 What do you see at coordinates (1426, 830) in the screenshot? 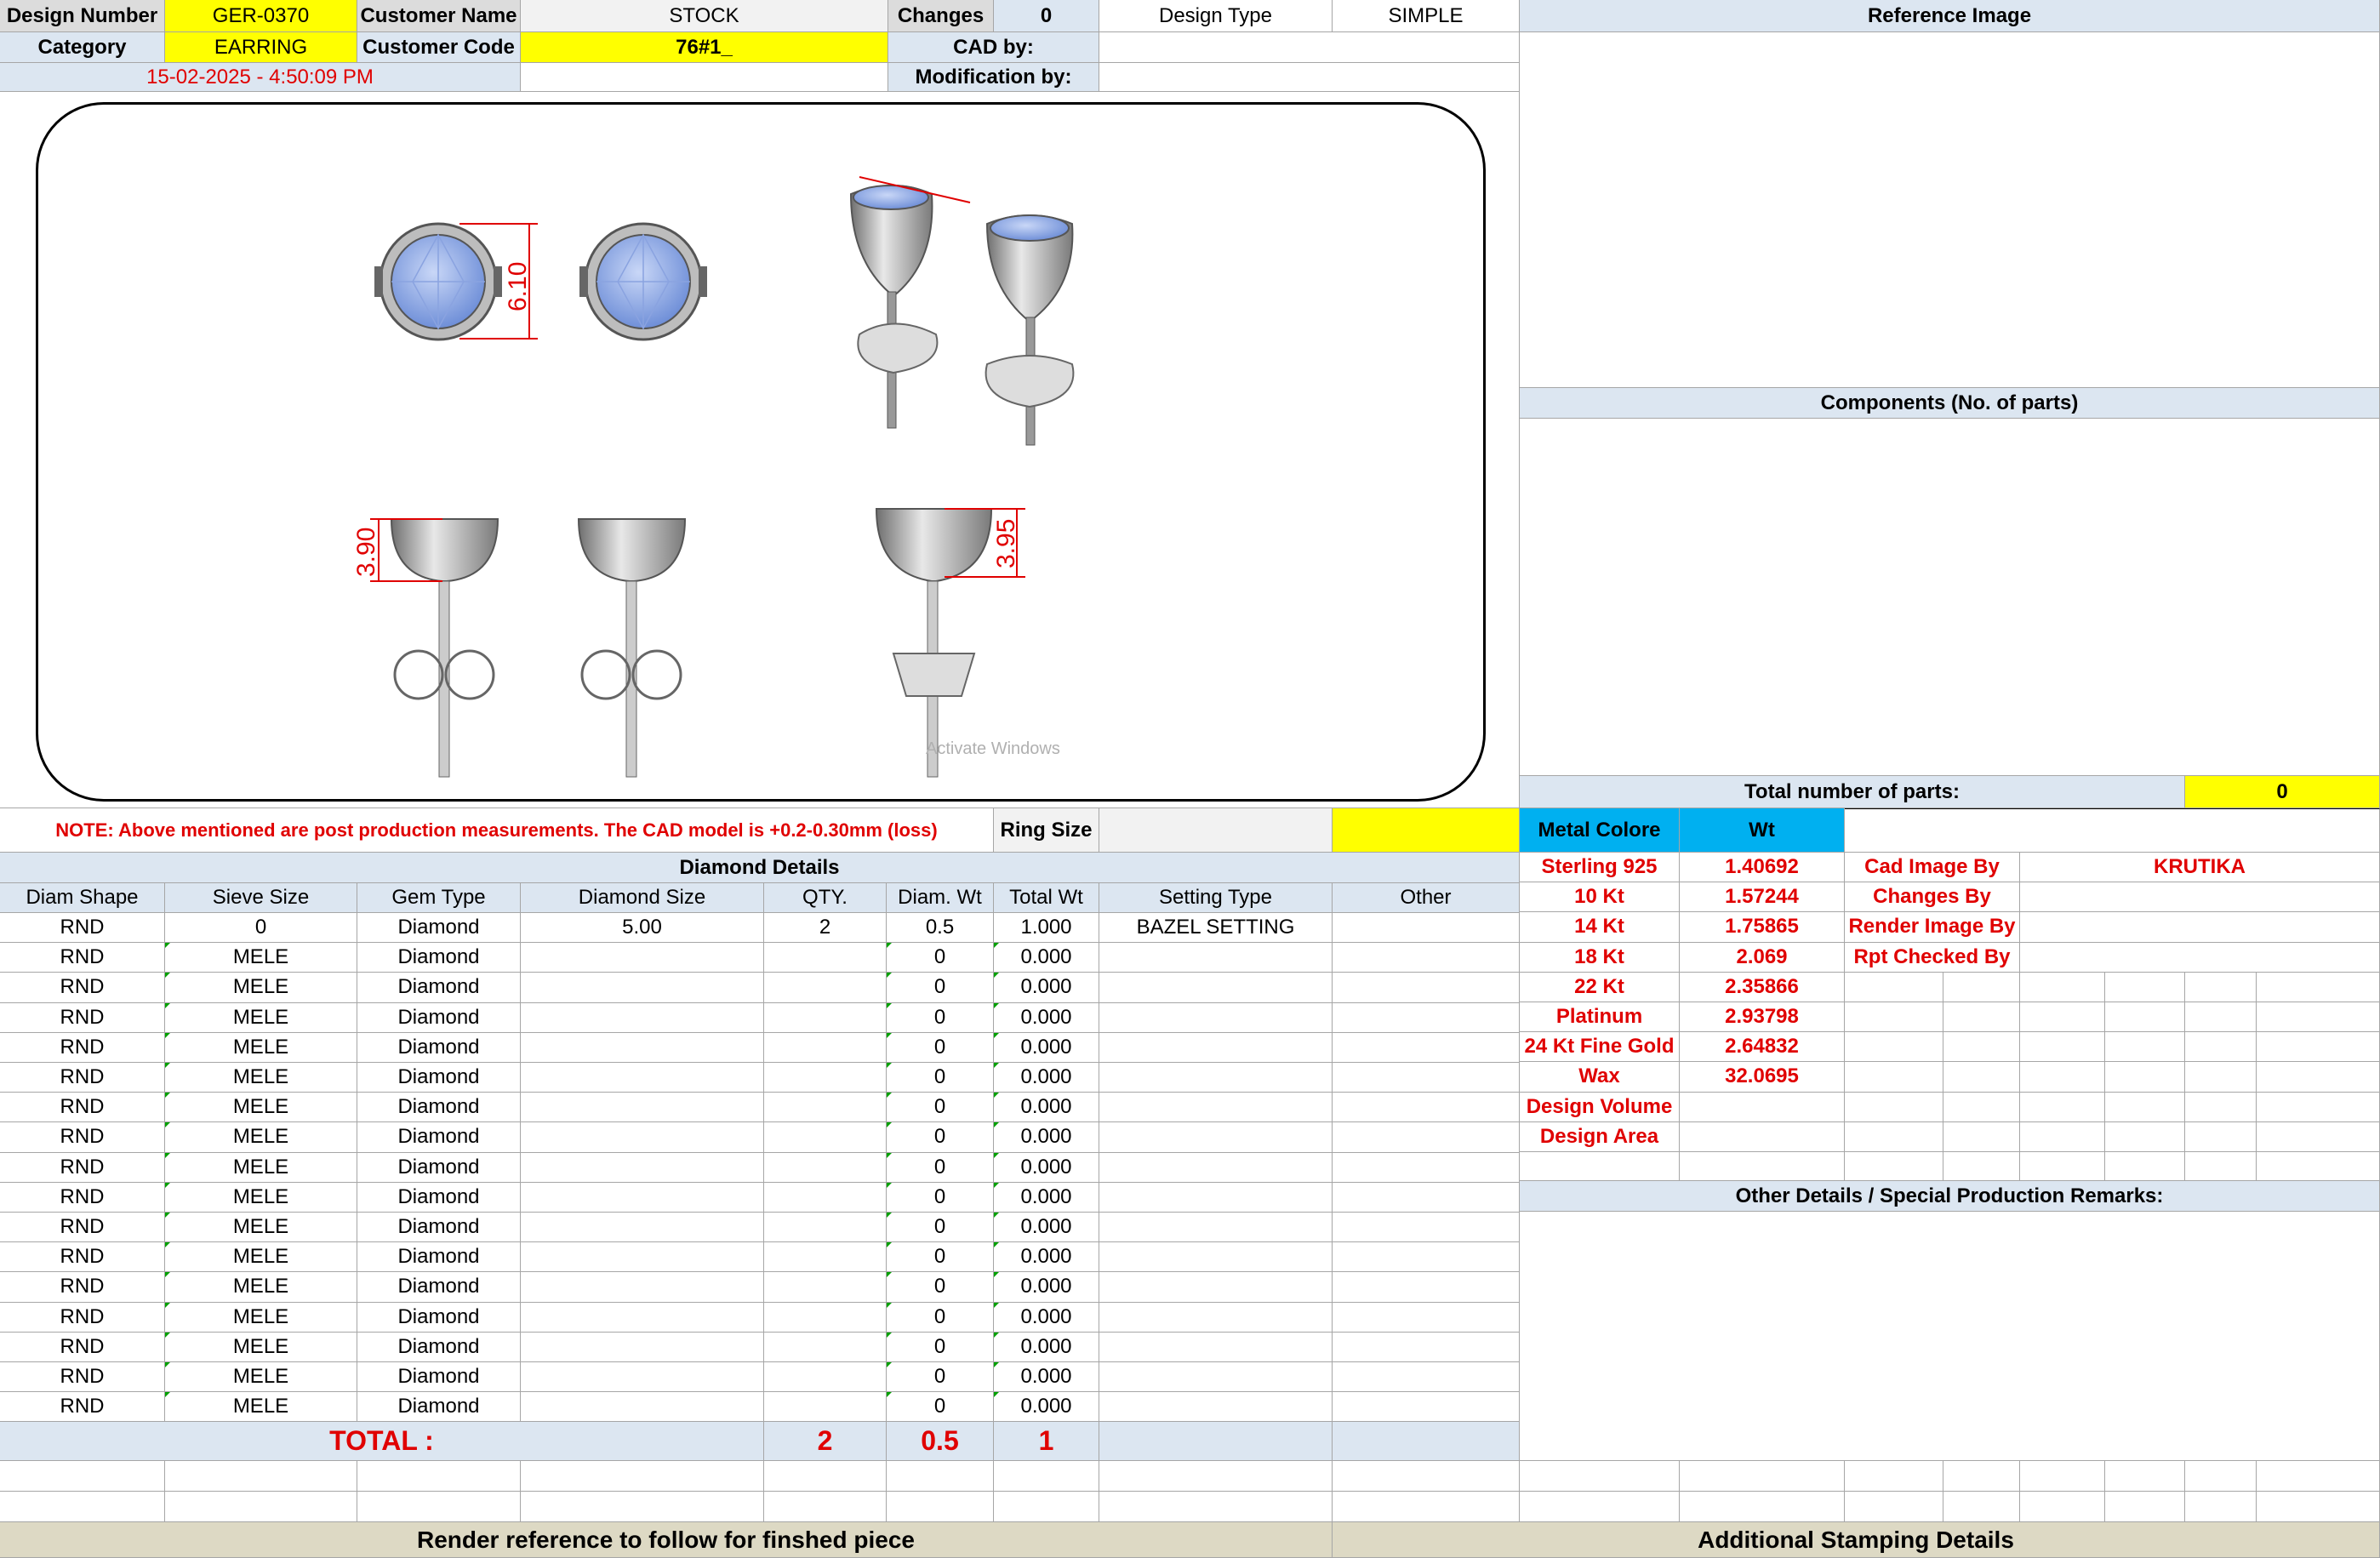
I see `ring-size-highlight` at bounding box center [1426, 830].